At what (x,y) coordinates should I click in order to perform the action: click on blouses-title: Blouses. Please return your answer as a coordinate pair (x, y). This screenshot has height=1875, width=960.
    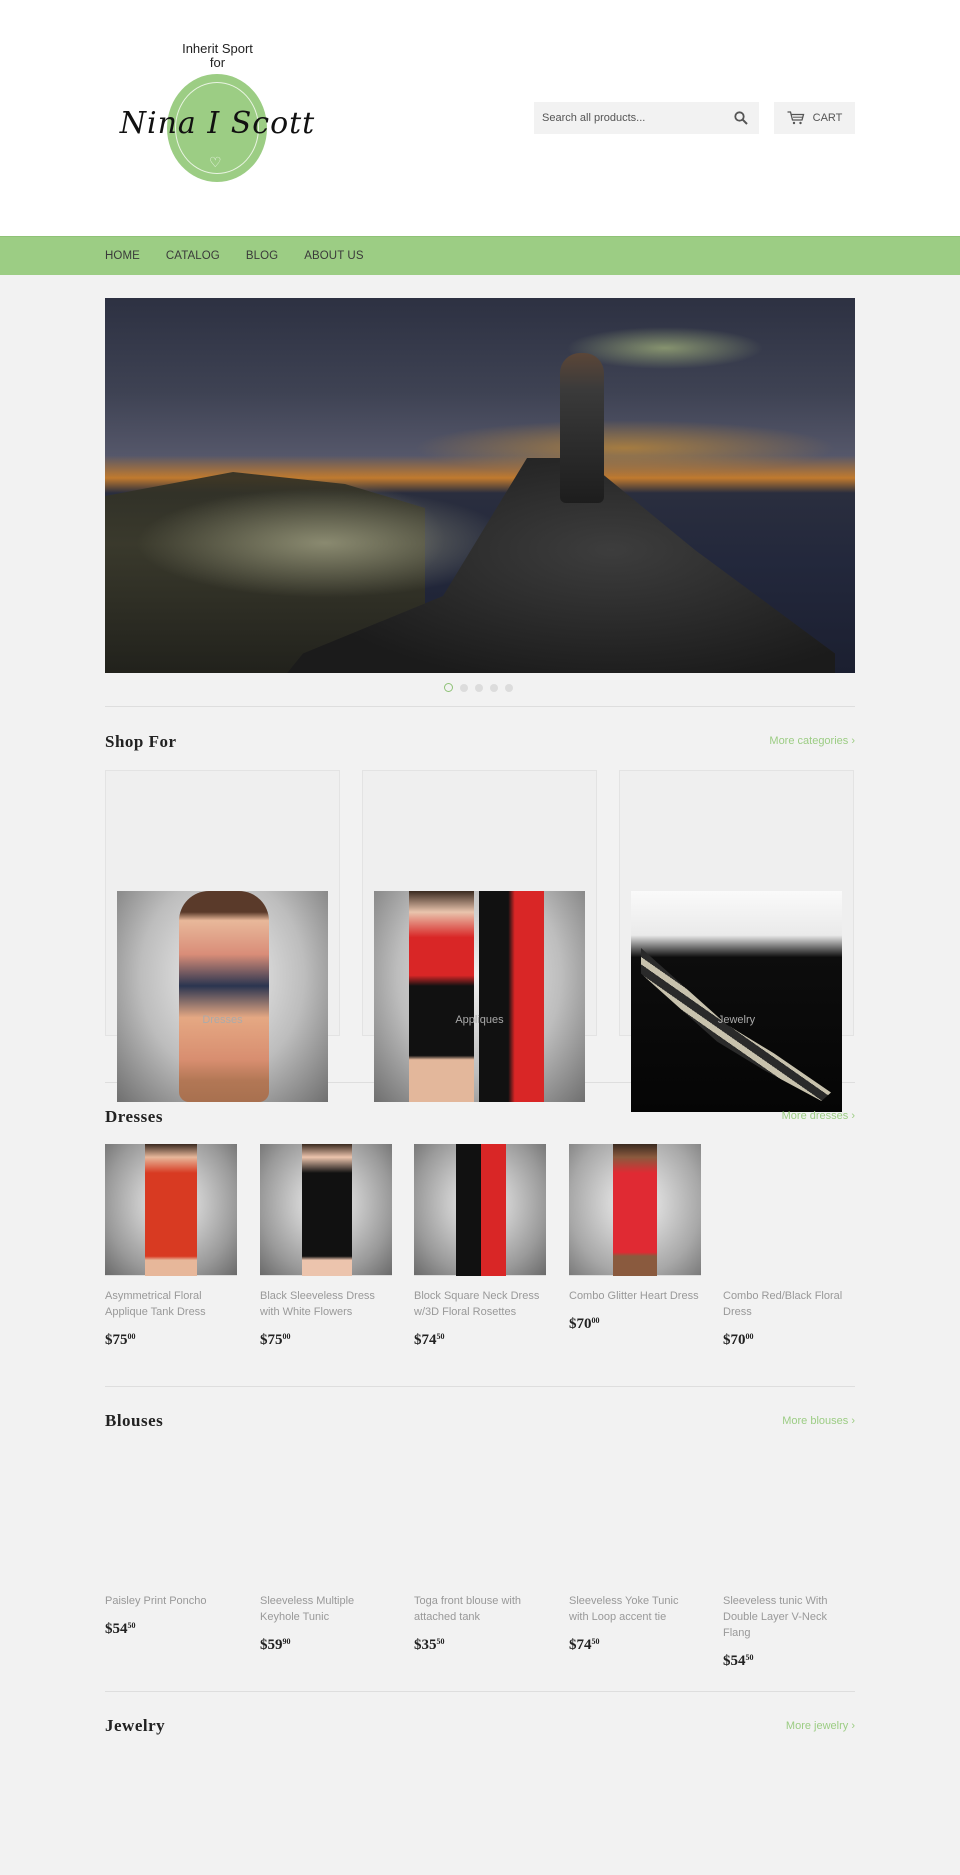
    Looking at the image, I should click on (134, 1420).